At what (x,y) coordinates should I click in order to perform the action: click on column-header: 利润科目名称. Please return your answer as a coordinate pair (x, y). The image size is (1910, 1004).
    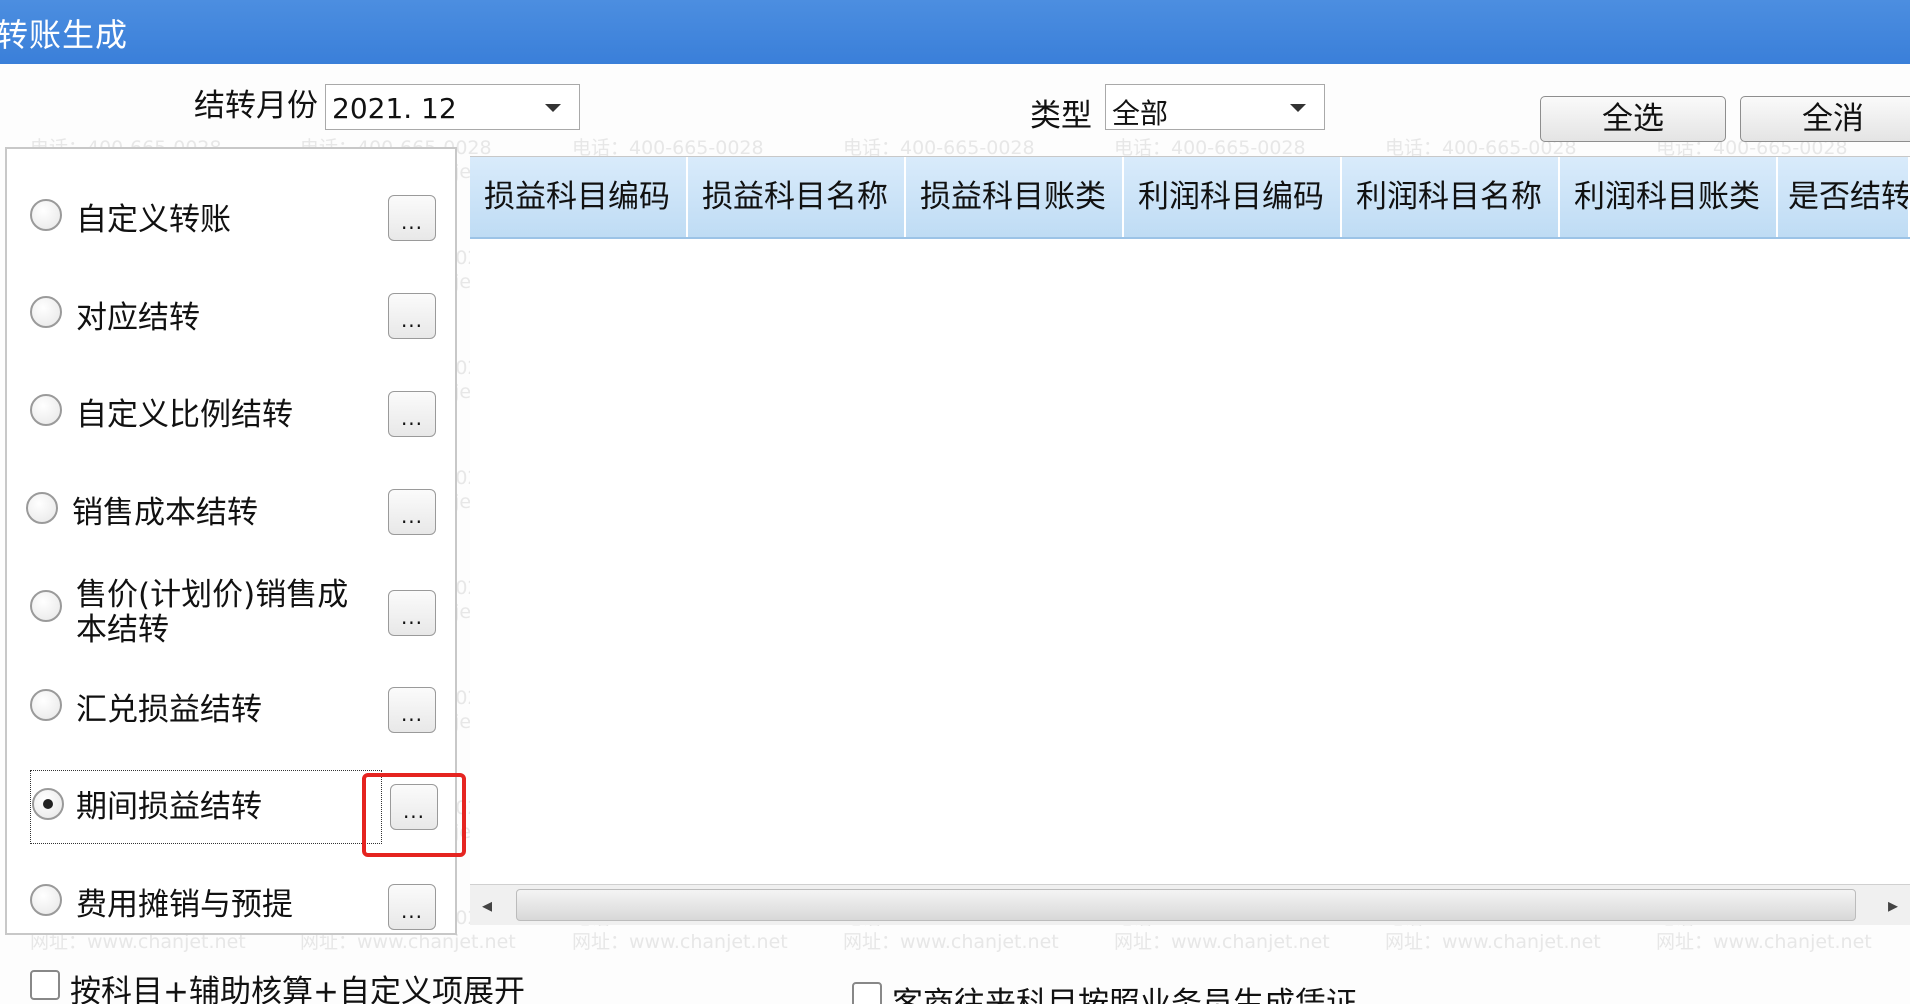
    Looking at the image, I should click on (1451, 197).